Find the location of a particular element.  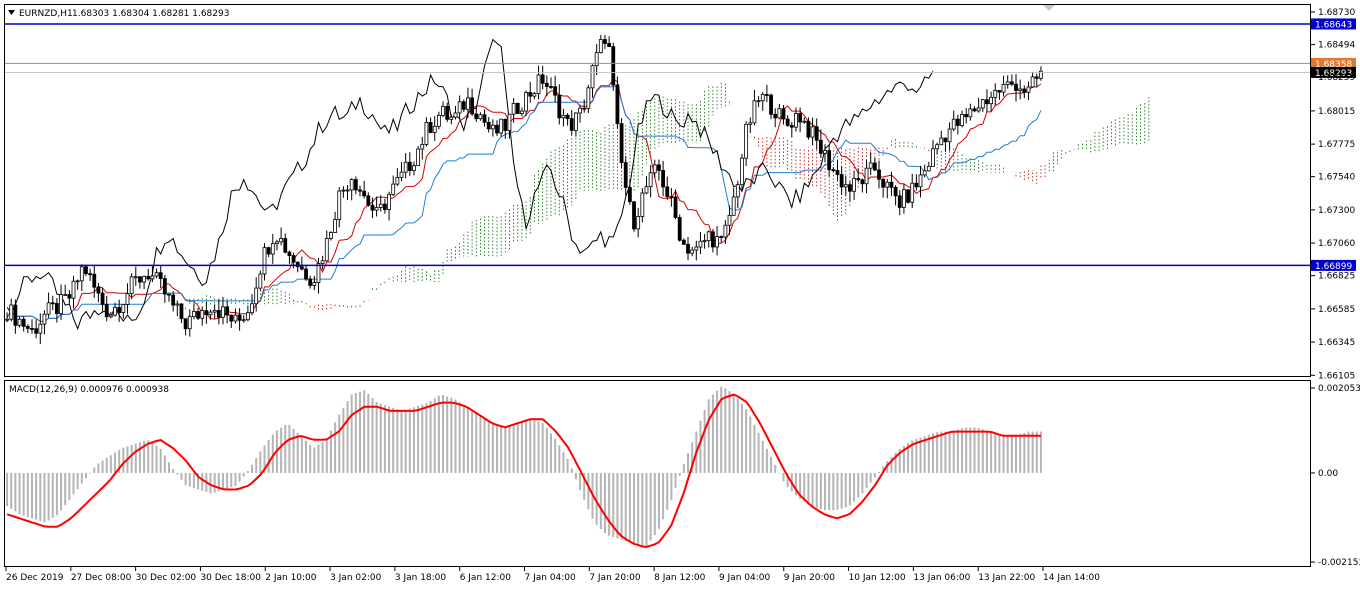

price-tick-label: 1.68259 is located at coordinates (1336, 78).